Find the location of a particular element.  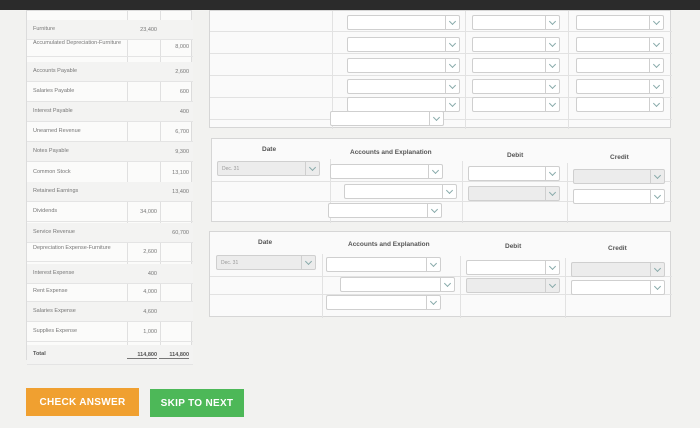

credit-amount: 2,600 is located at coordinates (182, 72).